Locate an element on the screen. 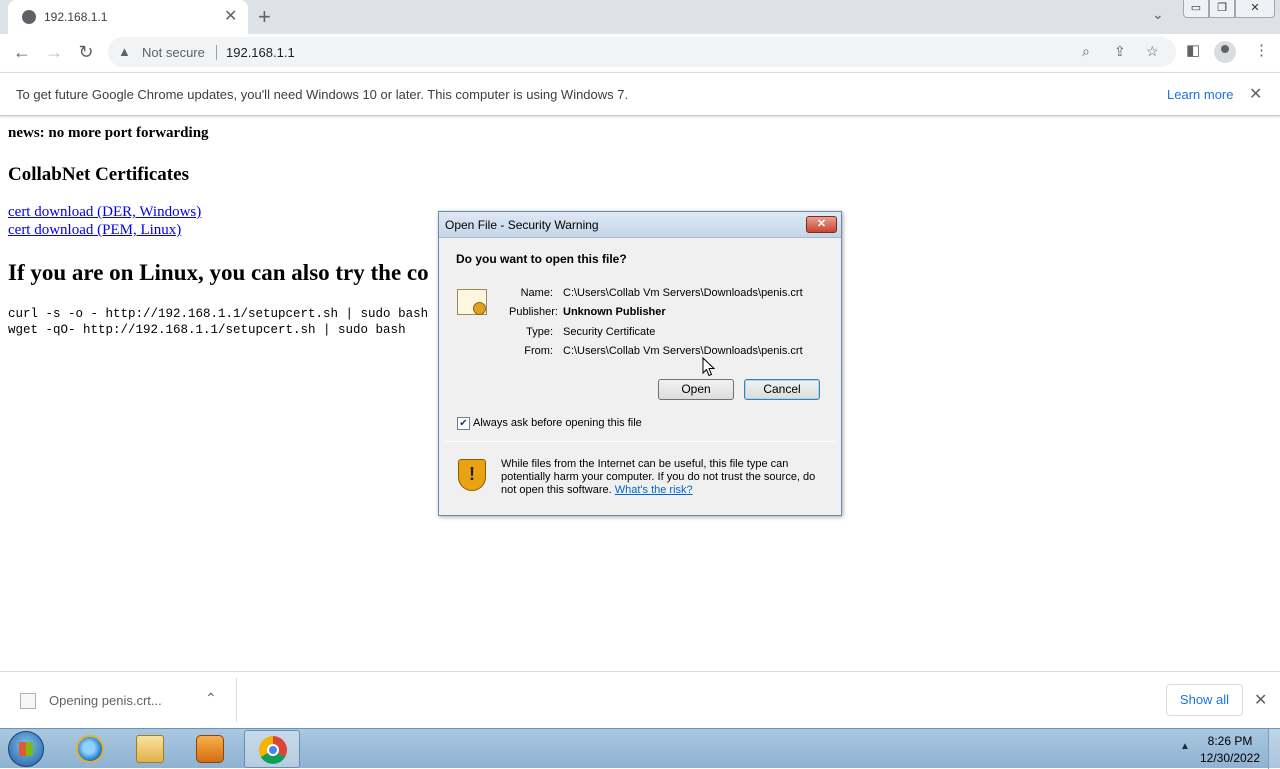 This screenshot has width=1280, height=769. clock-time: 8:26 PM is located at coordinates (1230, 741).